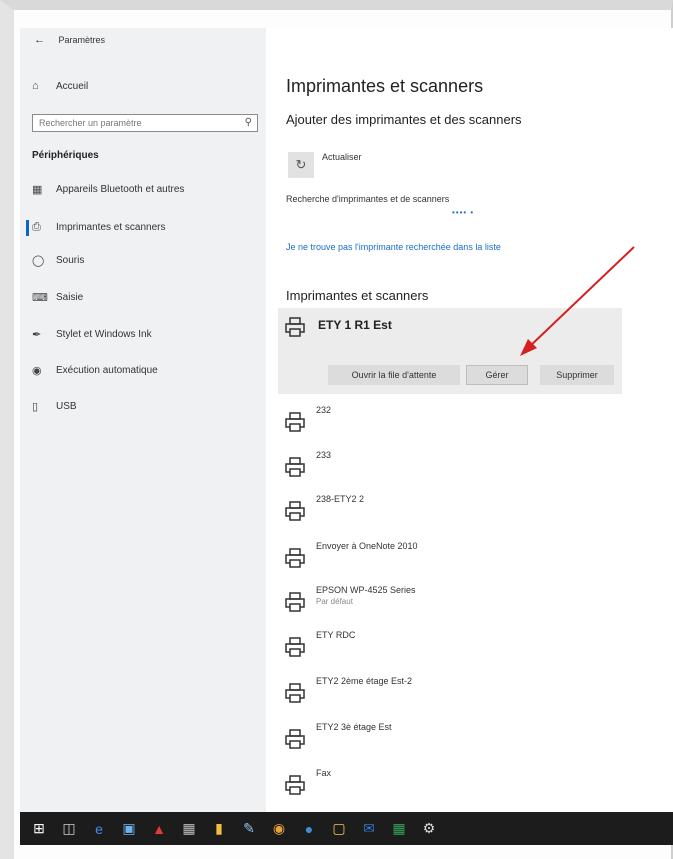  Describe the element at coordinates (219, 829) in the screenshot. I see `explorer-icon: ▮` at that location.